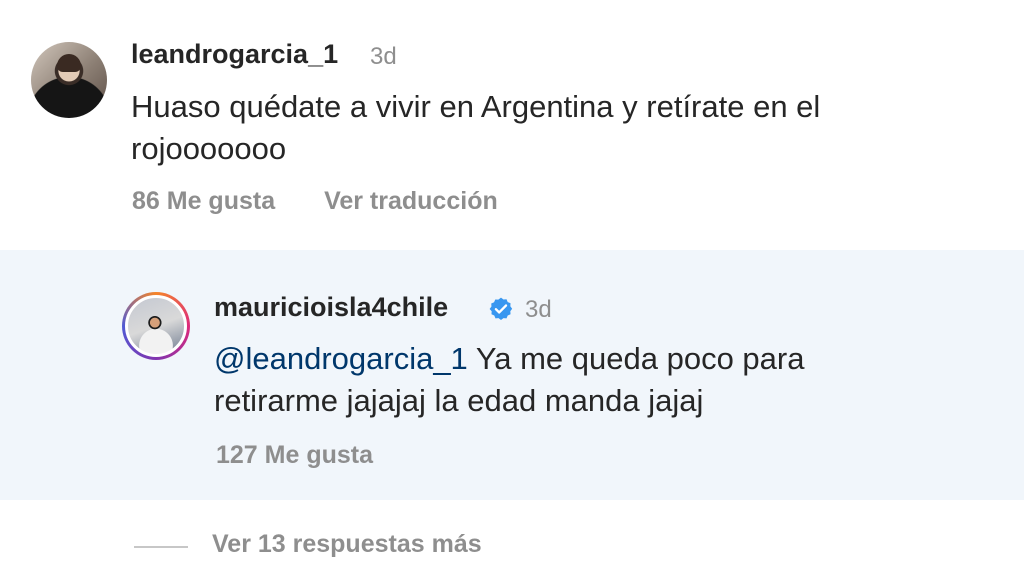 This screenshot has height=578, width=1024. I want to click on comment-username: leandrogarcia_1, so click(234, 54).